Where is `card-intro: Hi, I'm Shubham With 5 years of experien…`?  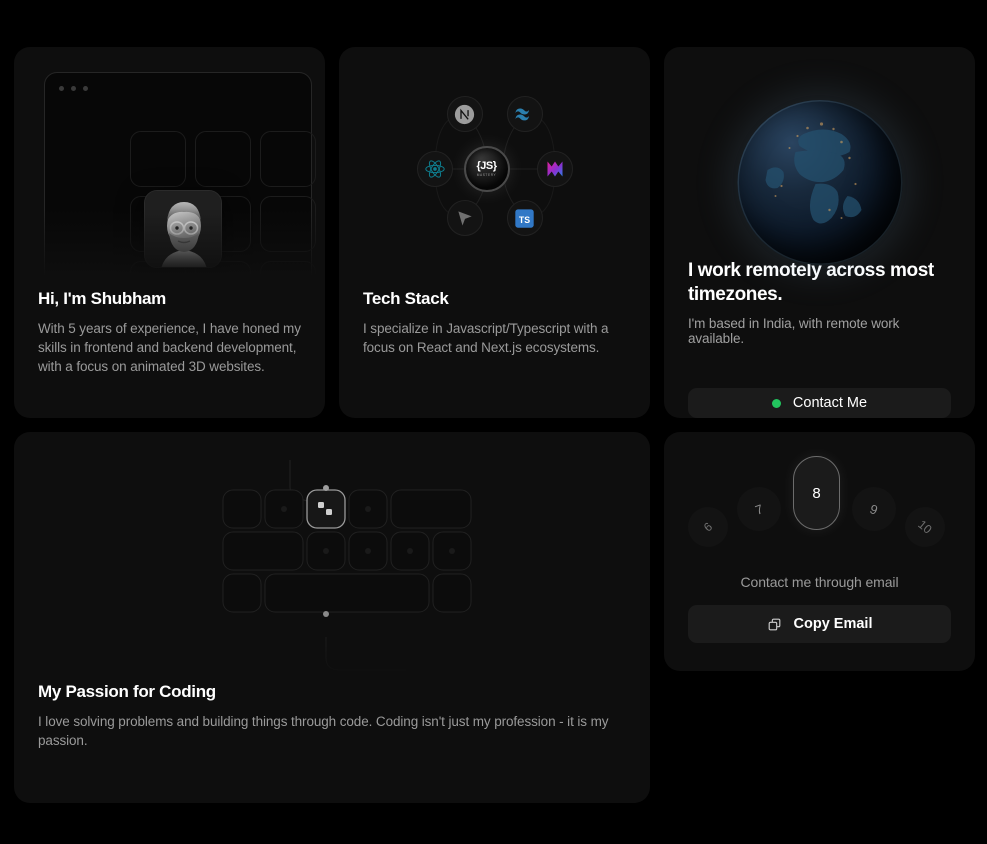
card-intro: Hi, I'm Shubham With 5 years of experien… is located at coordinates (169, 232).